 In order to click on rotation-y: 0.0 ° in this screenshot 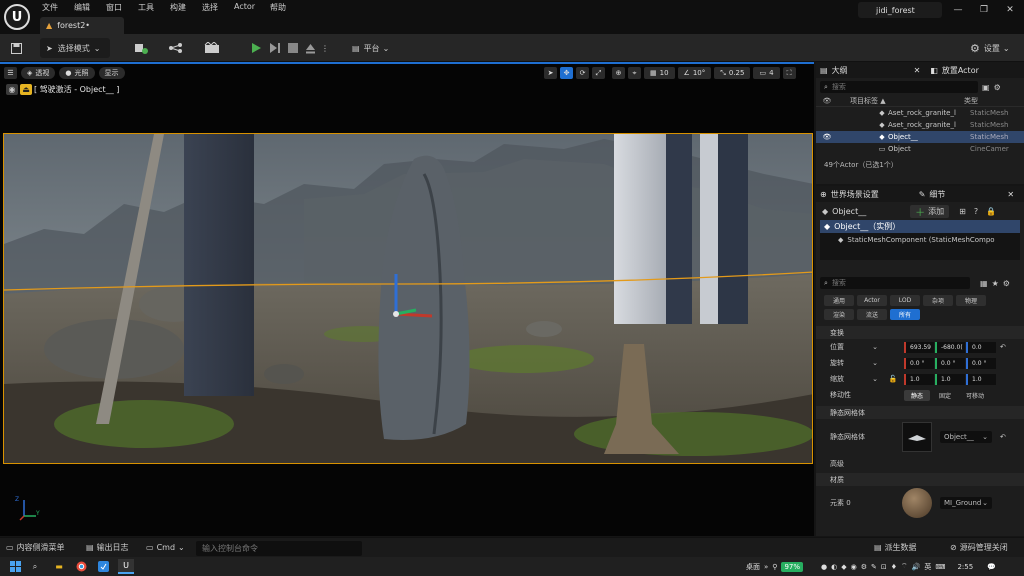, I will do `click(950, 363)`.